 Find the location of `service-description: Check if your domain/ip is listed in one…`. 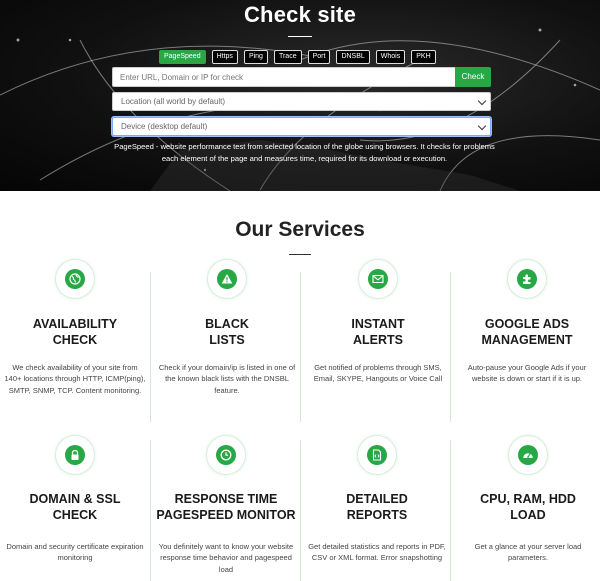

service-description: Check if your domain/ip is listed in one… is located at coordinates (227, 379).